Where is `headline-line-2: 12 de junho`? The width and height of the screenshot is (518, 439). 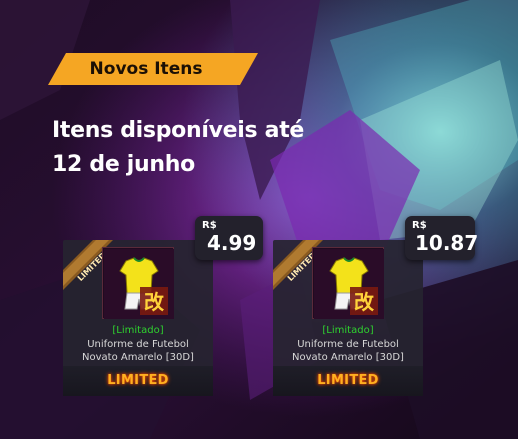 headline-line-2: 12 de junho is located at coordinates (123, 164).